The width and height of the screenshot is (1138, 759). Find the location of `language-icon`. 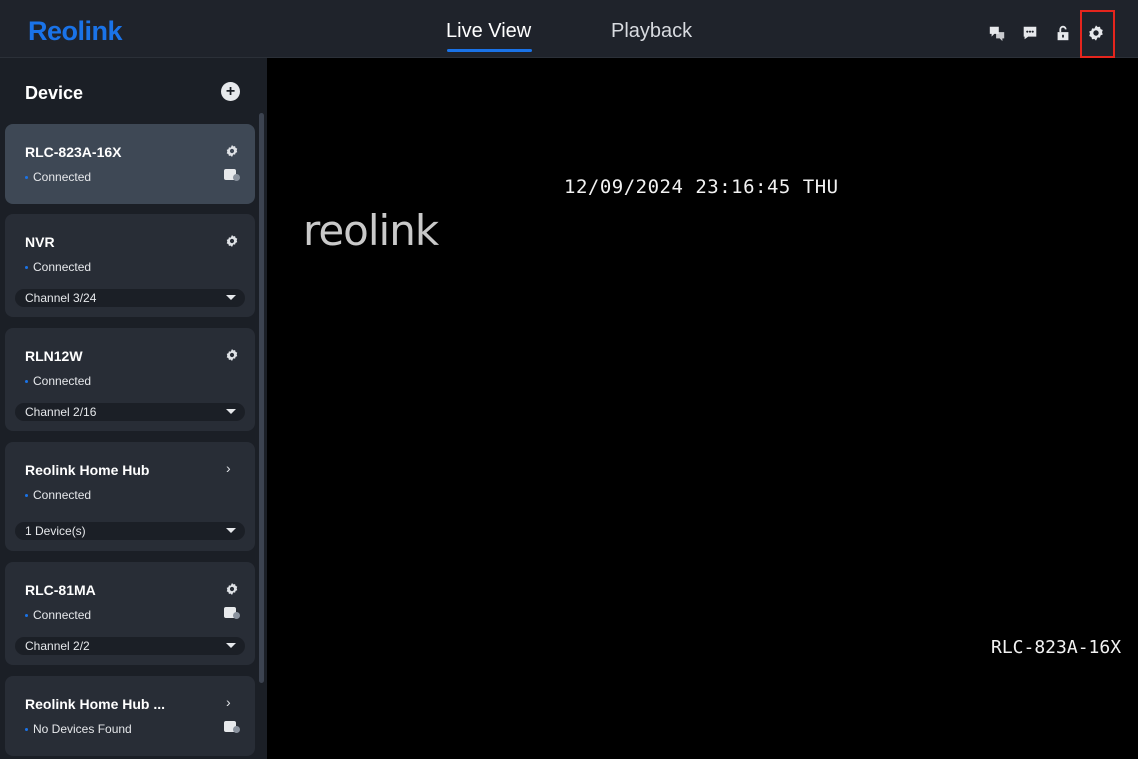

language-icon is located at coordinates (997, 33).